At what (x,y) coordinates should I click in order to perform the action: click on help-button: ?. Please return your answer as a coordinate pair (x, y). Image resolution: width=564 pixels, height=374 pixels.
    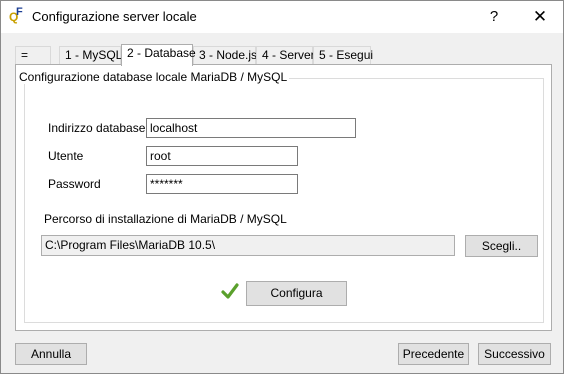
    Looking at the image, I should click on (494, 17).